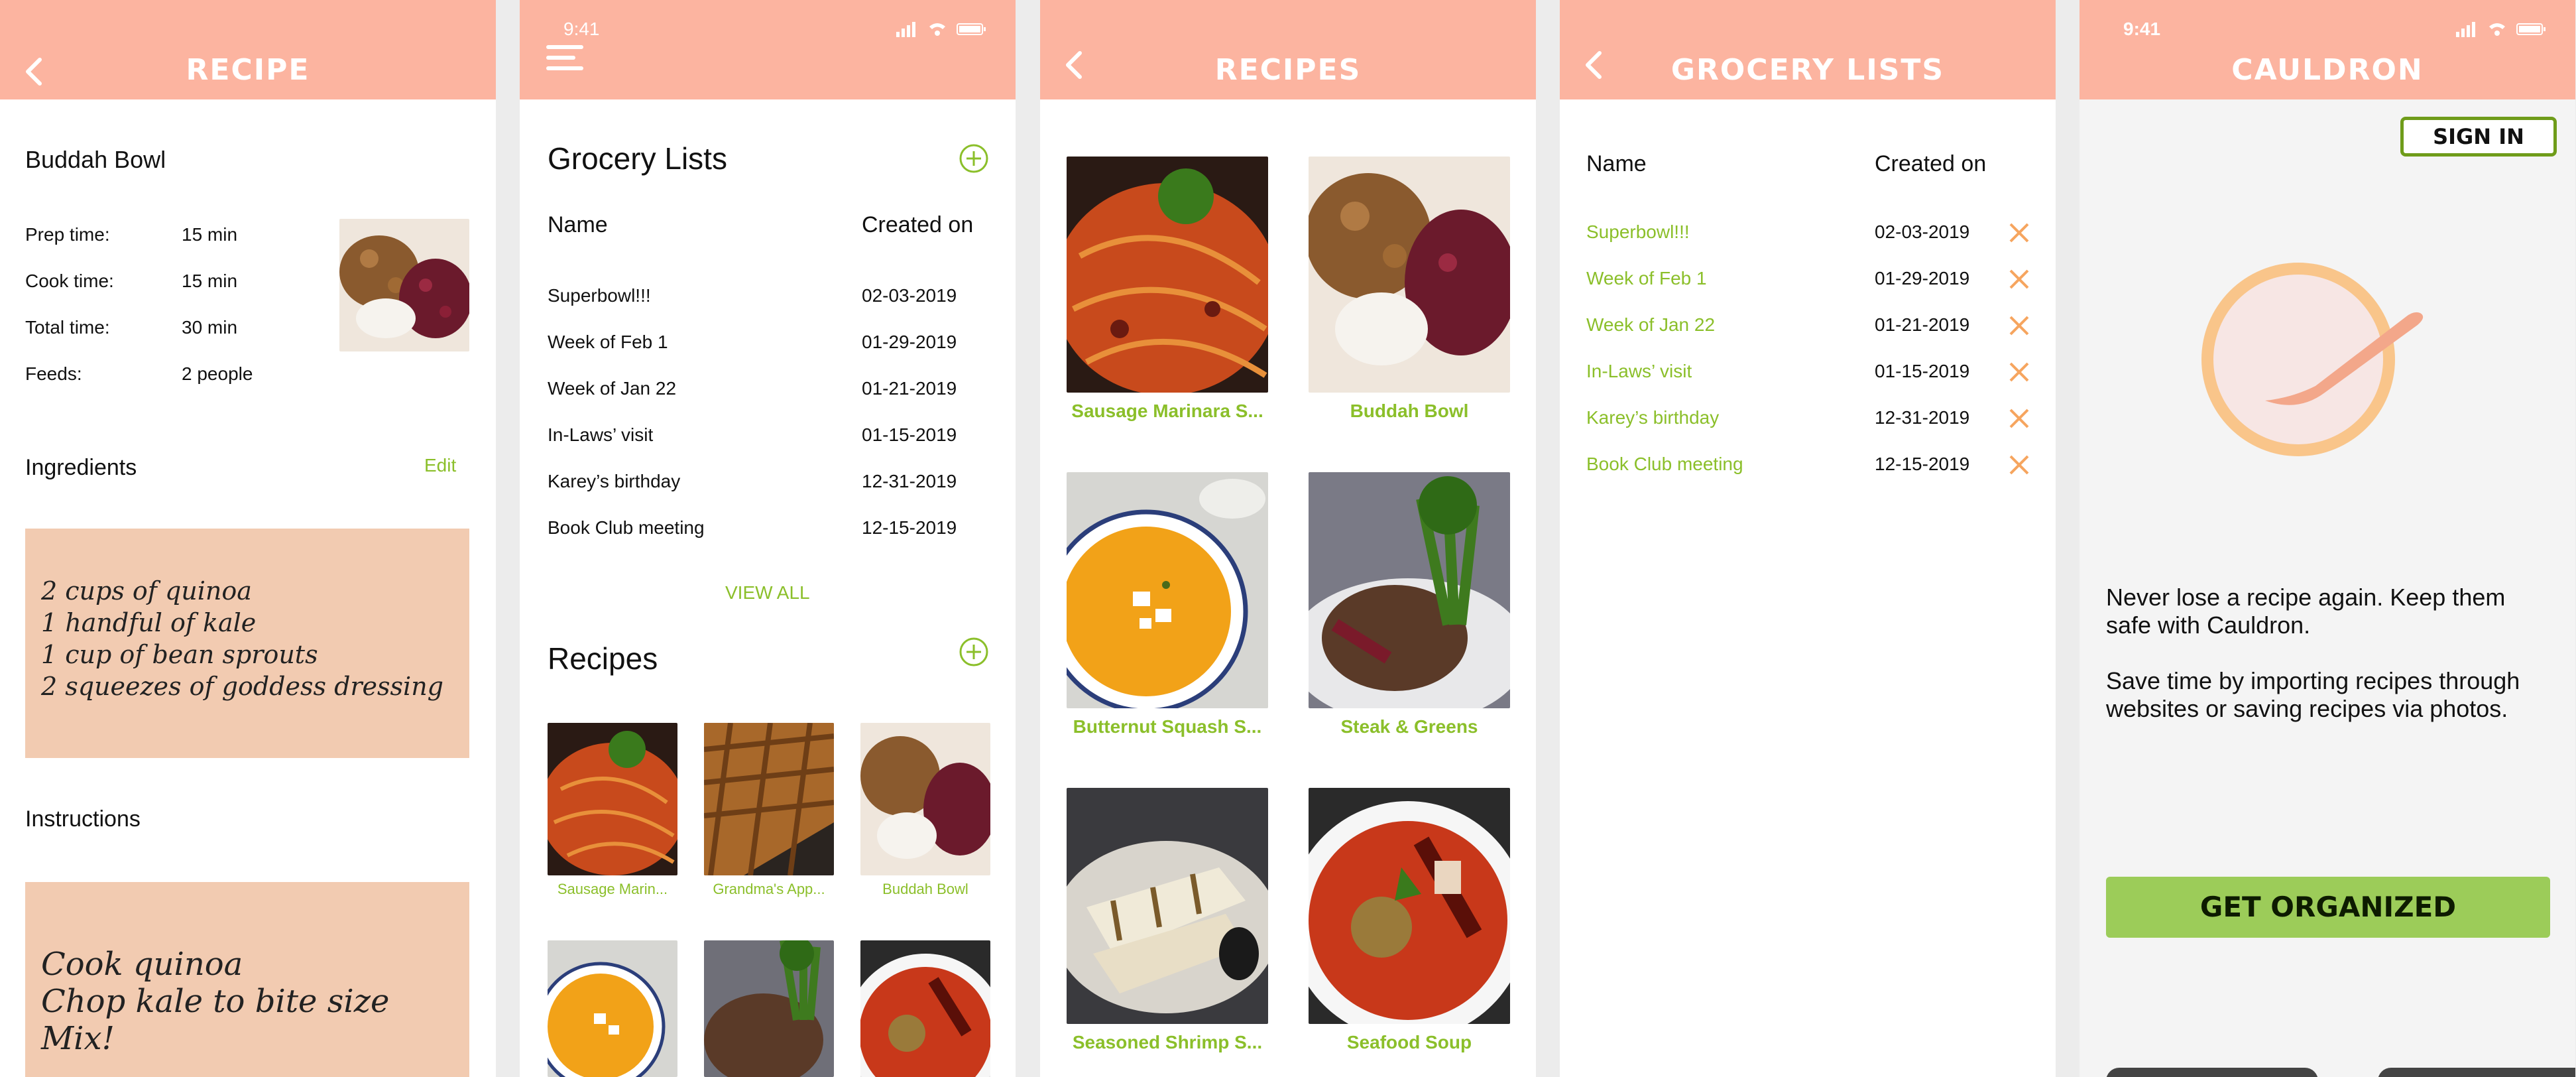 Image resolution: width=2576 pixels, height=1077 pixels. I want to click on view-all-link: VIEW ALL, so click(767, 592).